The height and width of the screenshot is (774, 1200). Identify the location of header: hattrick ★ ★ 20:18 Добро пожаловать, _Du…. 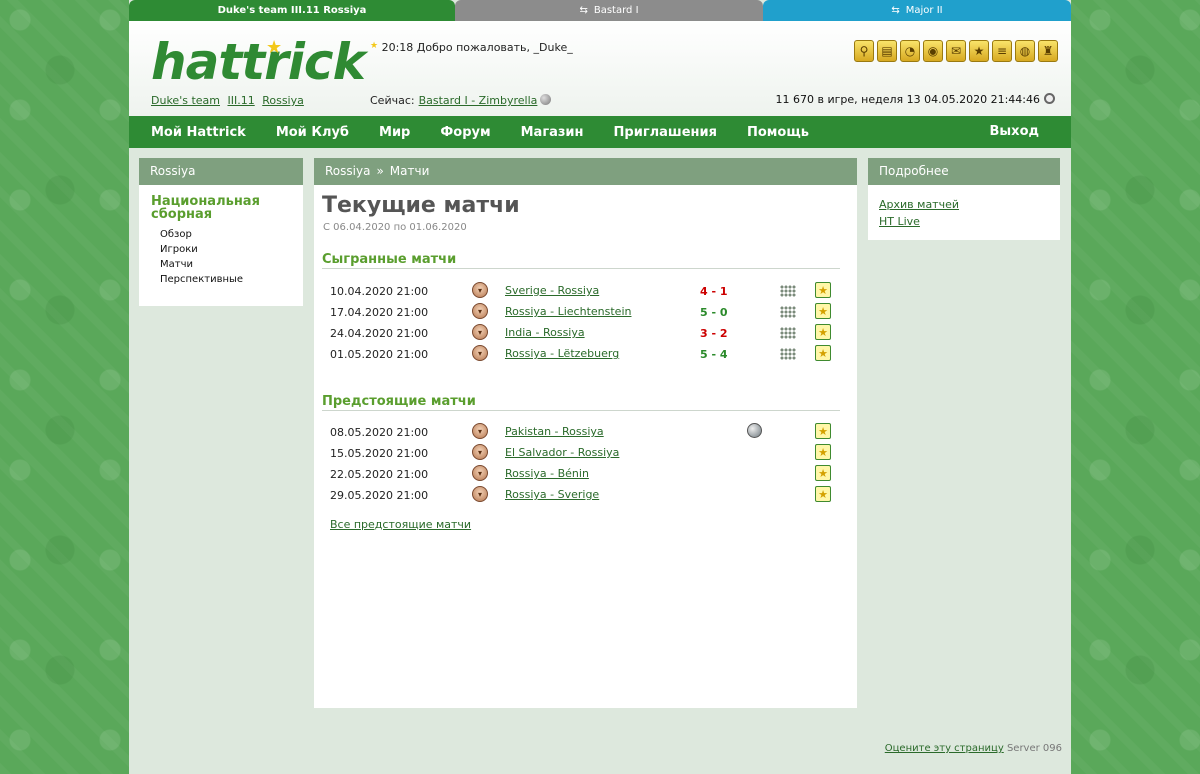
(600, 68).